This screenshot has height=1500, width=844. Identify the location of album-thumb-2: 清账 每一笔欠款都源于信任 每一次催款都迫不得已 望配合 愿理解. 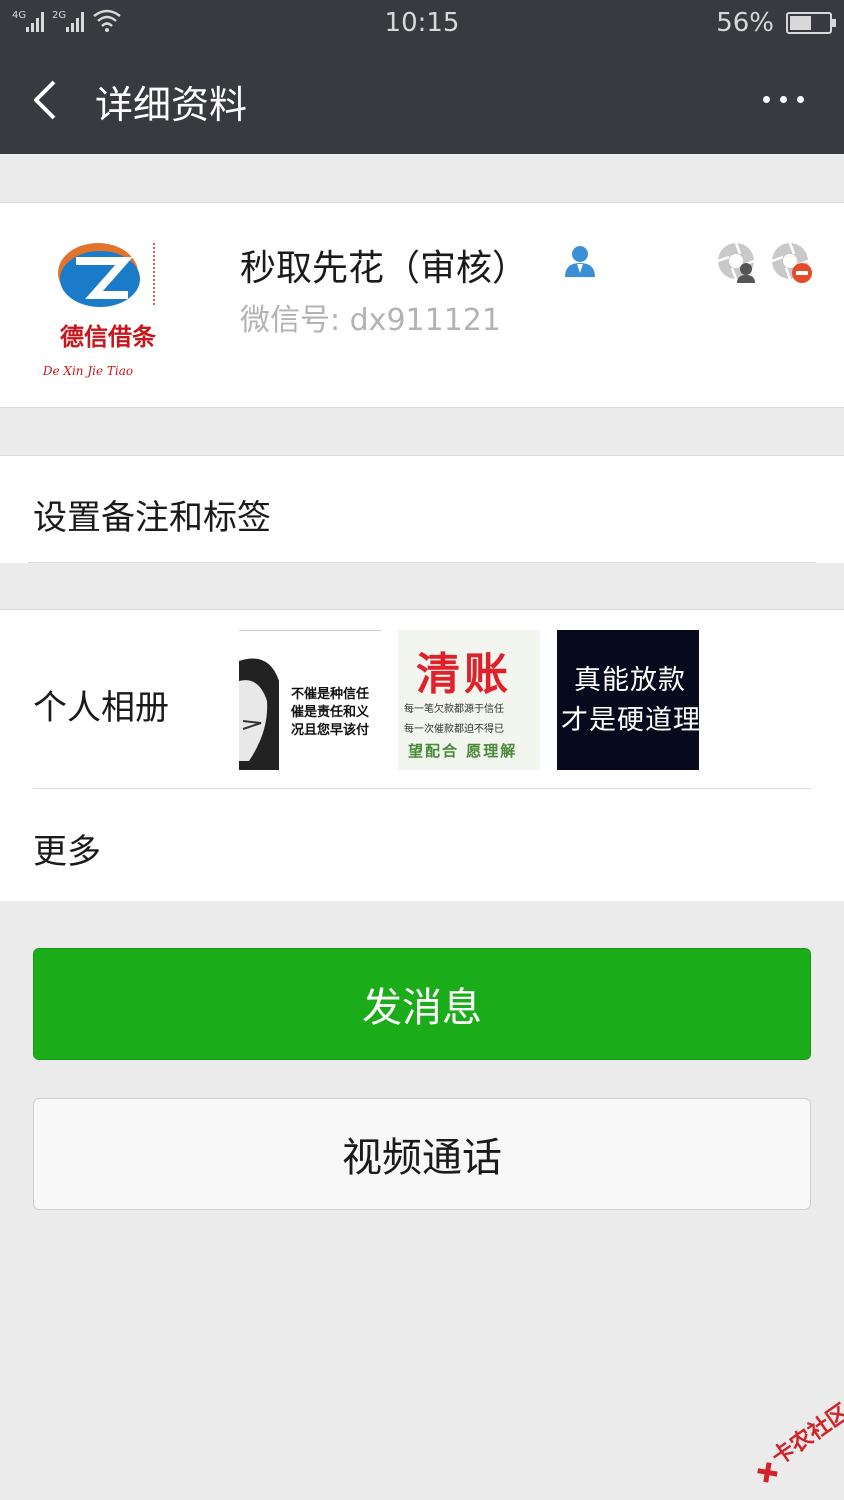
(469, 700).